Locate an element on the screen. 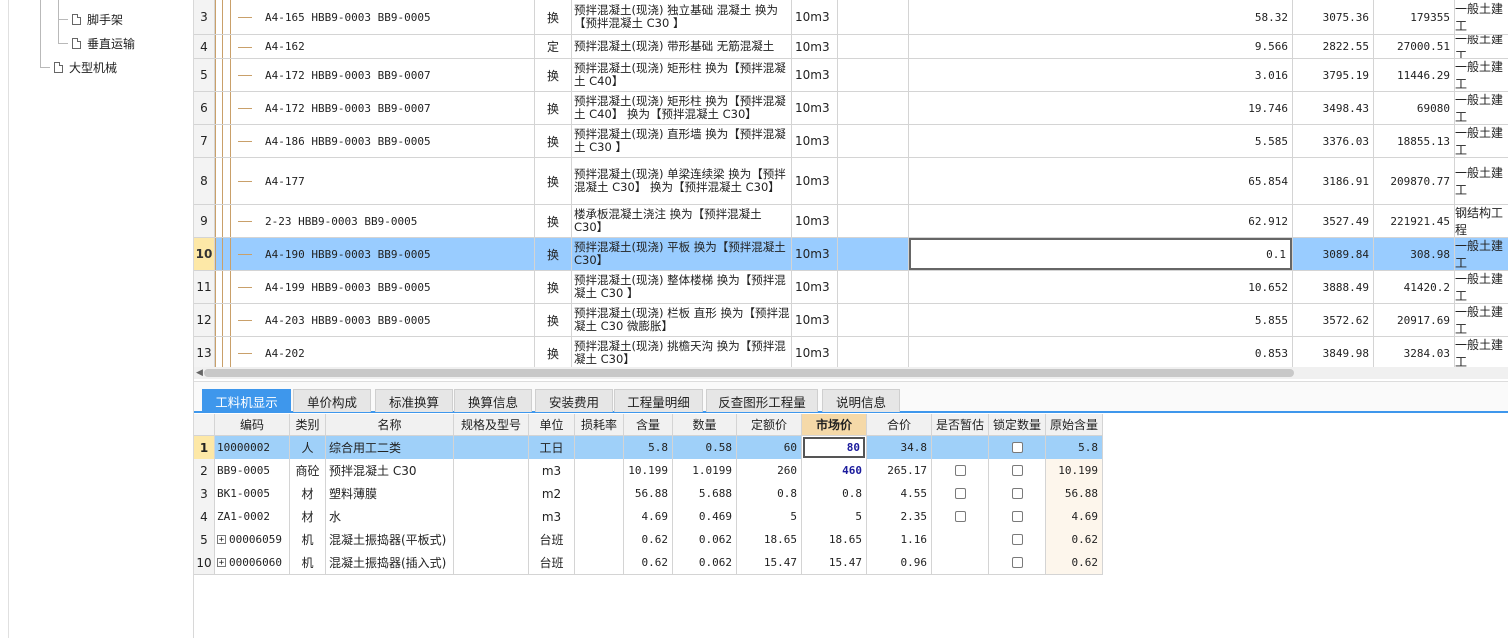 Image resolution: width=1508 pixels, height=638 pixels. tree-item-vertical-transport: 垂直运输 is located at coordinates (103, 43).